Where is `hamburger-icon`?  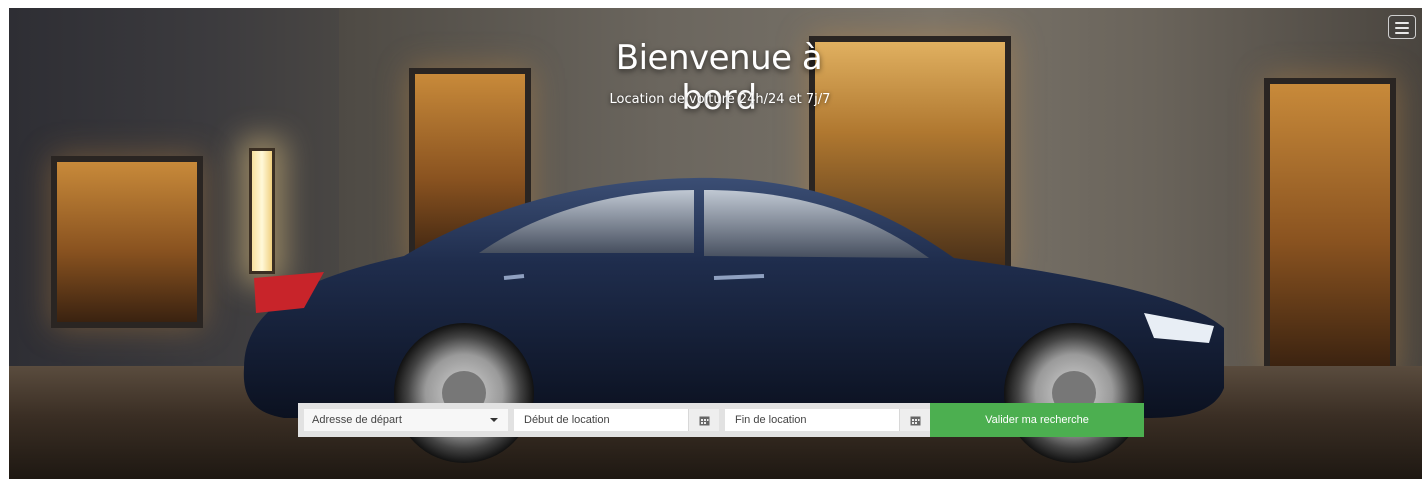 hamburger-icon is located at coordinates (1402, 27).